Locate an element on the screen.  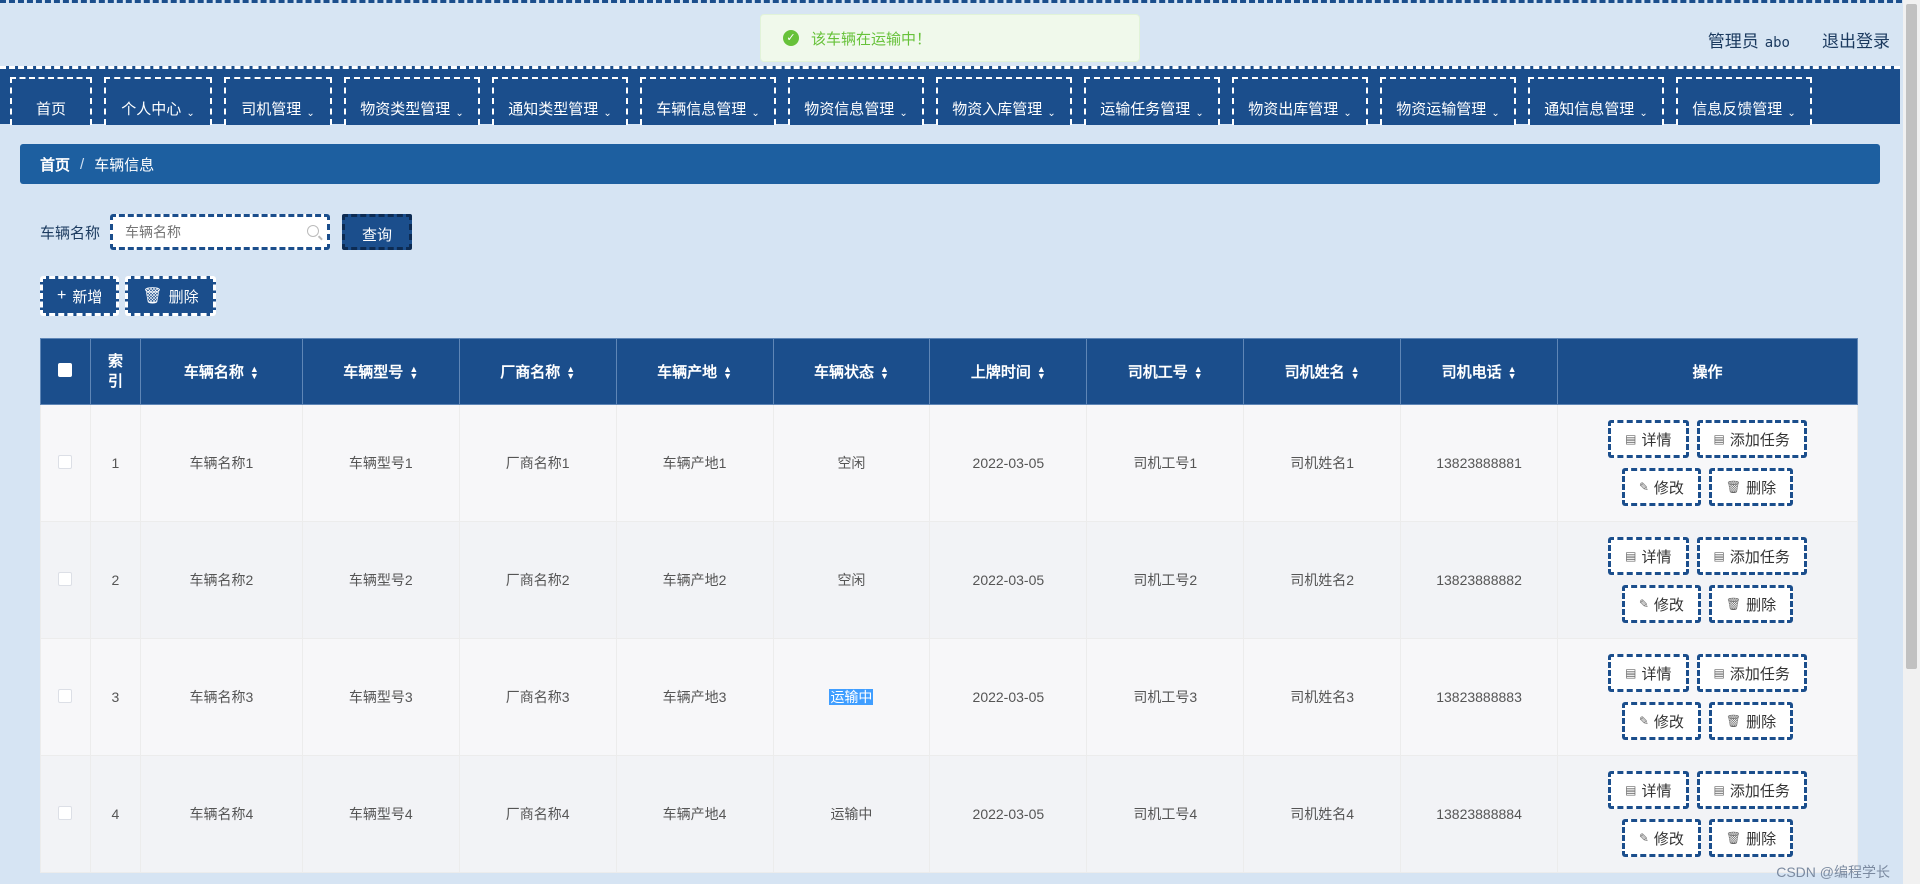
cell-name: 车辆名称1 is located at coordinates (221, 463).